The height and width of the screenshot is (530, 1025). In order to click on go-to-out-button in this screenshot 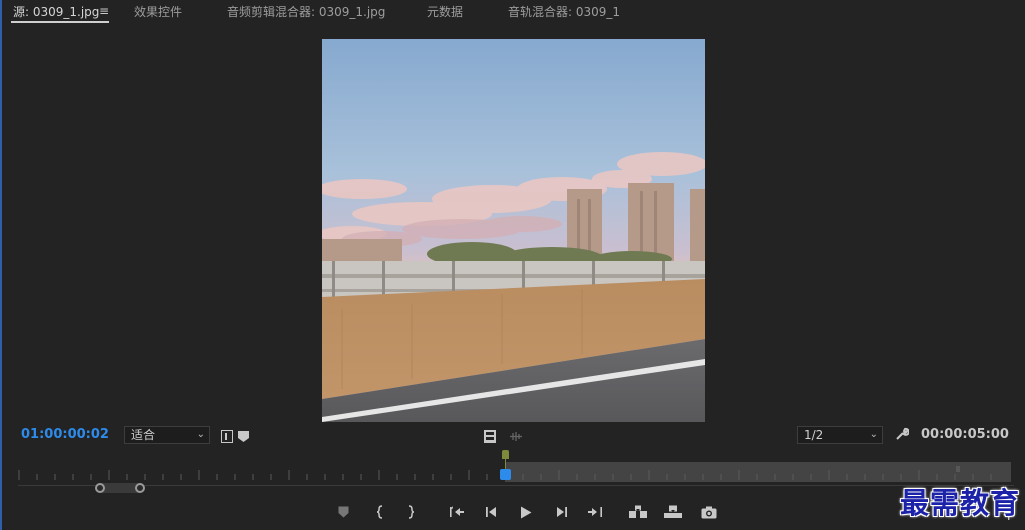, I will do `click(595, 512)`.